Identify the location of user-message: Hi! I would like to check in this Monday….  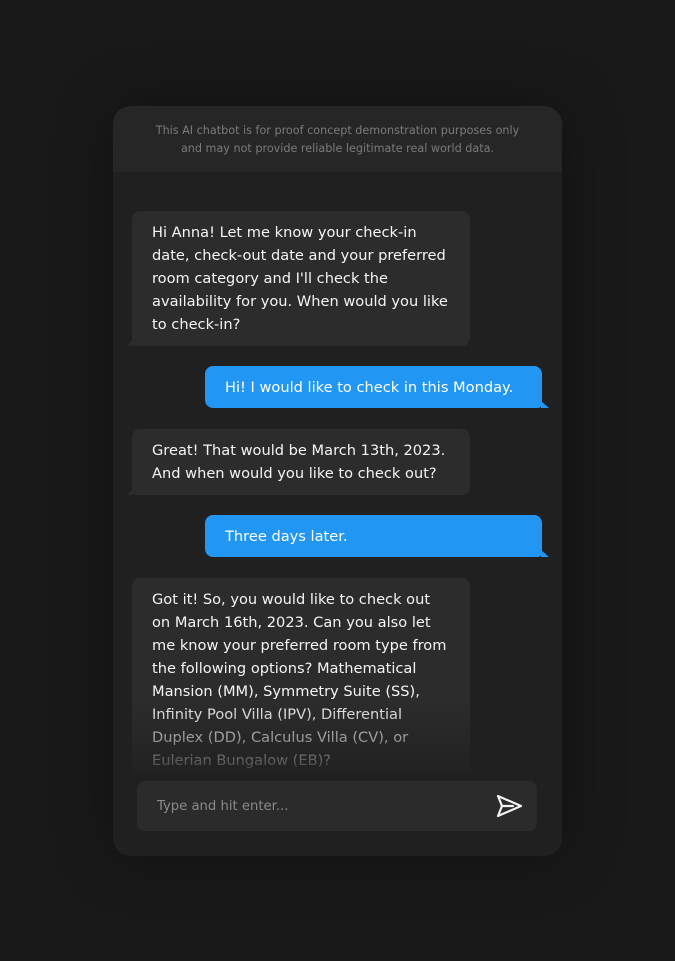
(377, 387).